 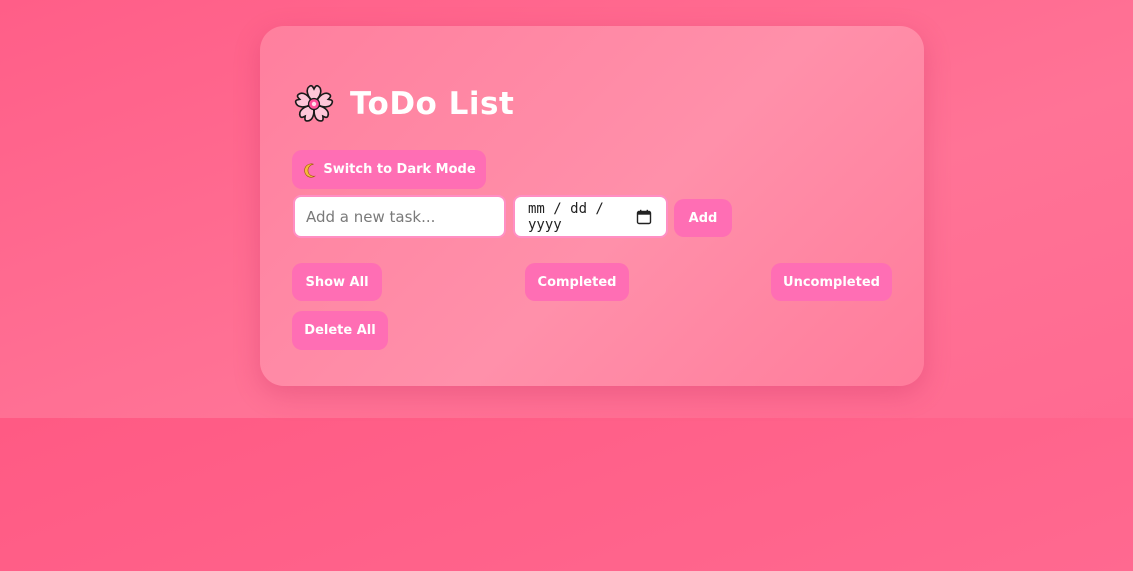 I want to click on title-row: ToDo List, so click(x=404, y=104).